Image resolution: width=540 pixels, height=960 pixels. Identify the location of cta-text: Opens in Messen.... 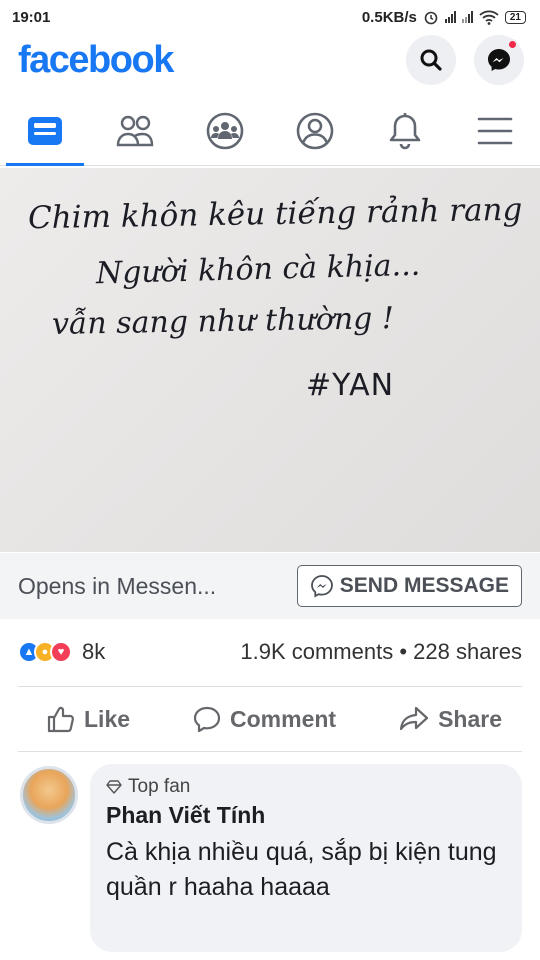
(117, 585).